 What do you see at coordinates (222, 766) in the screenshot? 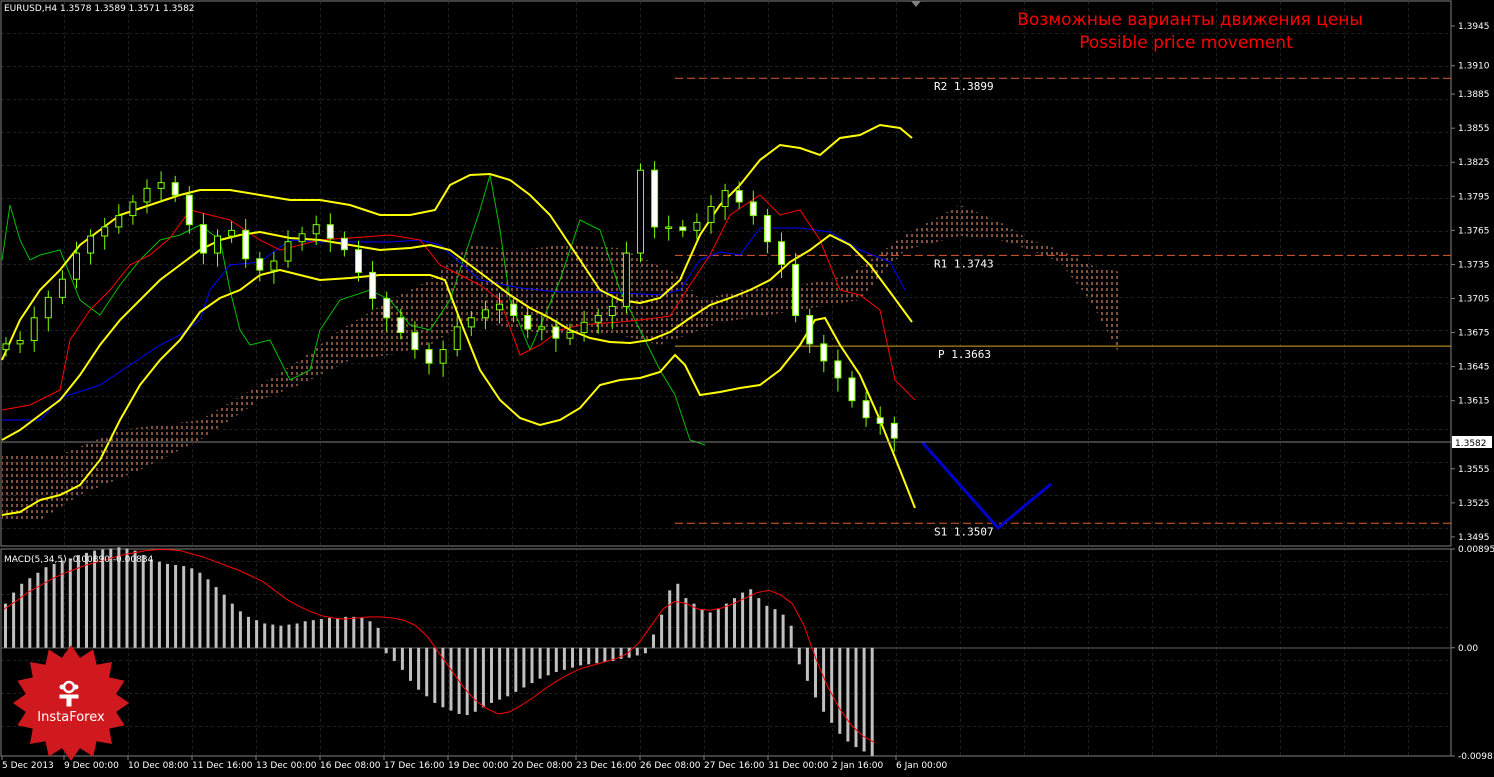
I see `time-tick-label: 11 Dec 16:00` at bounding box center [222, 766].